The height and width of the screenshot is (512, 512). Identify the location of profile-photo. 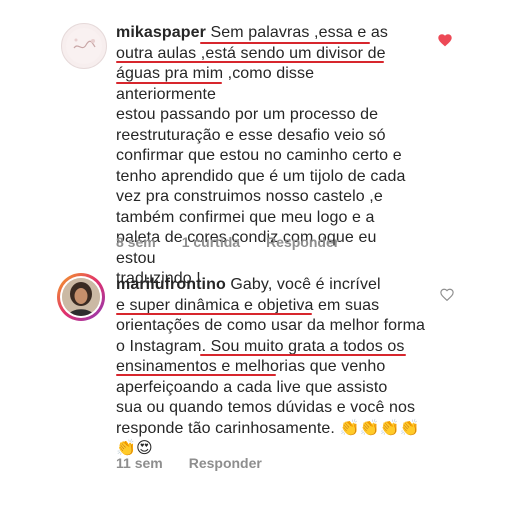
(81, 297).